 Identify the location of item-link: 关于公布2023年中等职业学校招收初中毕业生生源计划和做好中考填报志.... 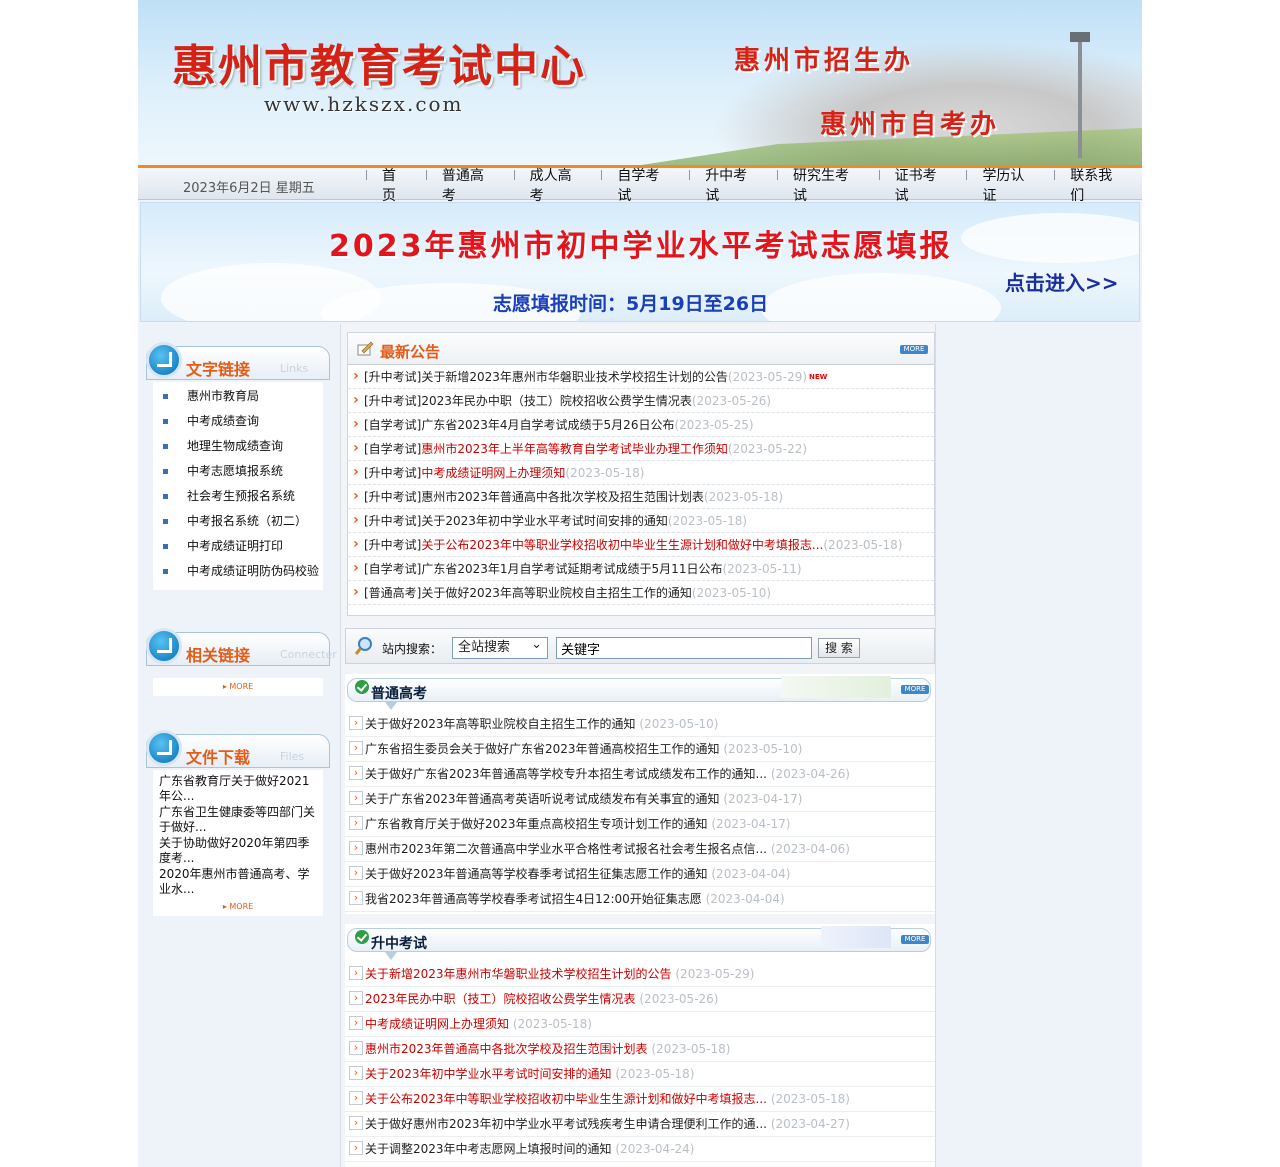
(566, 1099).